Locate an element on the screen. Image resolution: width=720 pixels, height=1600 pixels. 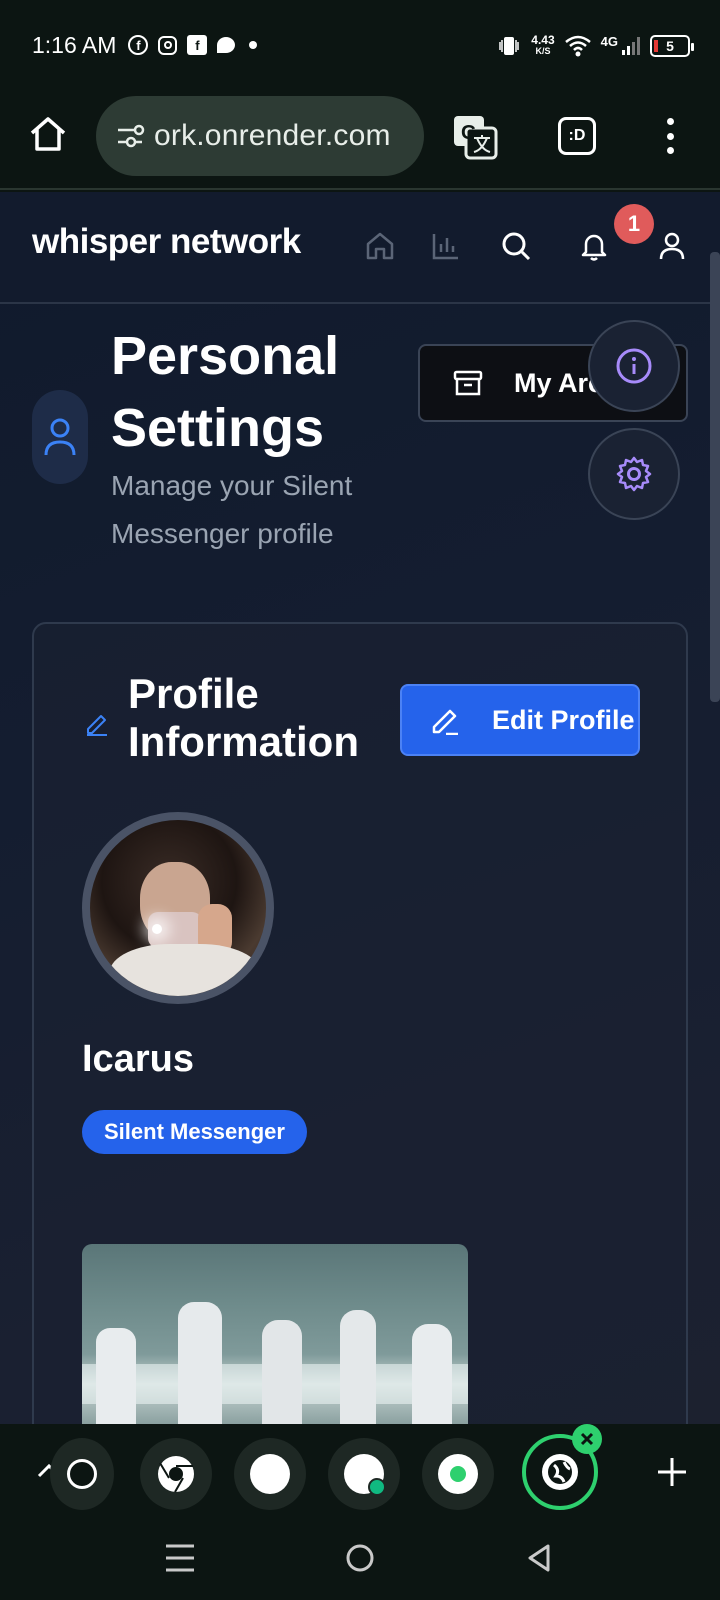
instagram-icon is located at coordinates (168, 45).